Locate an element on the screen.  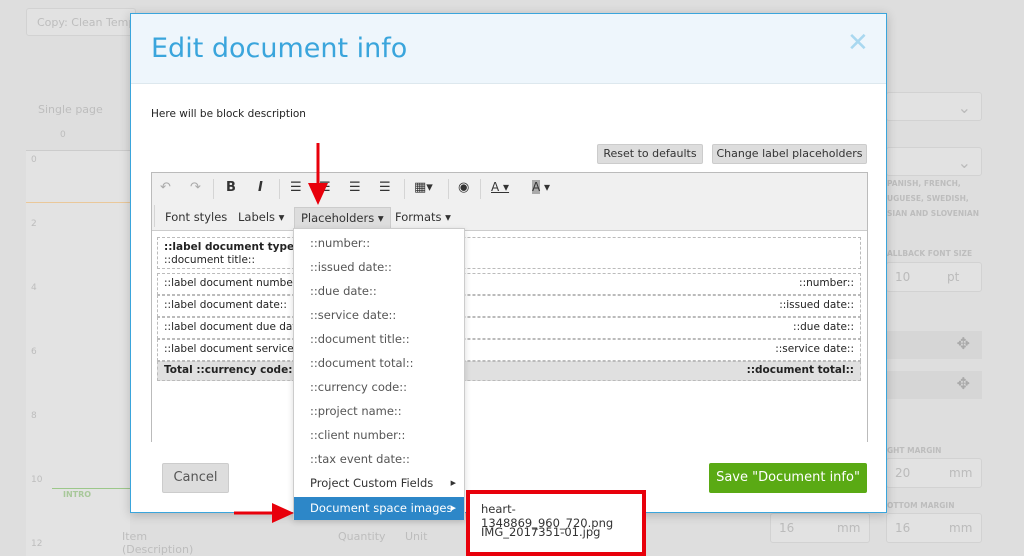
document-space-images-item: Document space images ▶ is located at coordinates (379, 508).